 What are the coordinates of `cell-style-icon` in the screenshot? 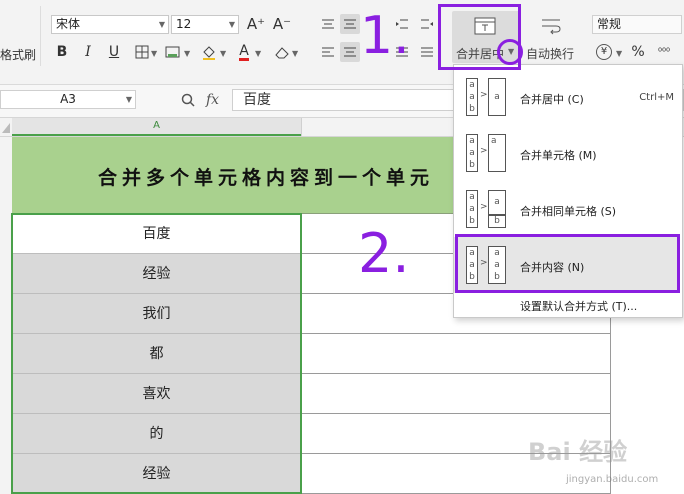 It's located at (172, 52).